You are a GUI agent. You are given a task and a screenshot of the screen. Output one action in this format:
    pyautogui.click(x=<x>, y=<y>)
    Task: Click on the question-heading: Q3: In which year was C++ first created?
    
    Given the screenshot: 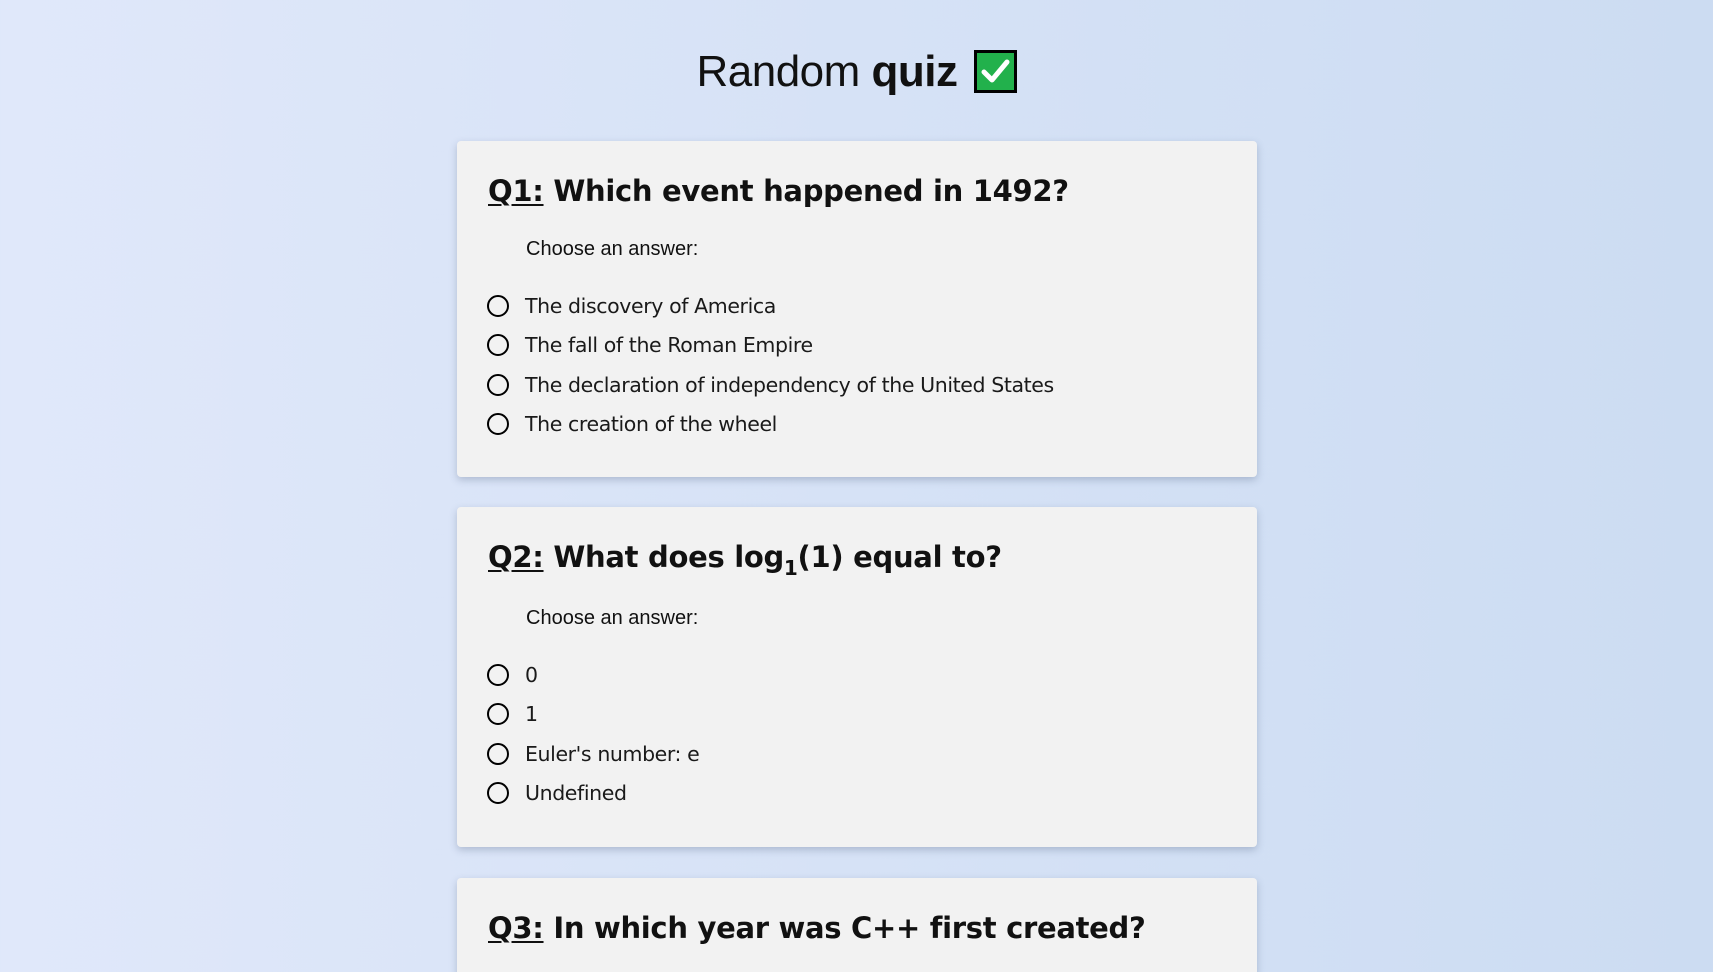 What is the action you would take?
    pyautogui.click(x=872, y=912)
    